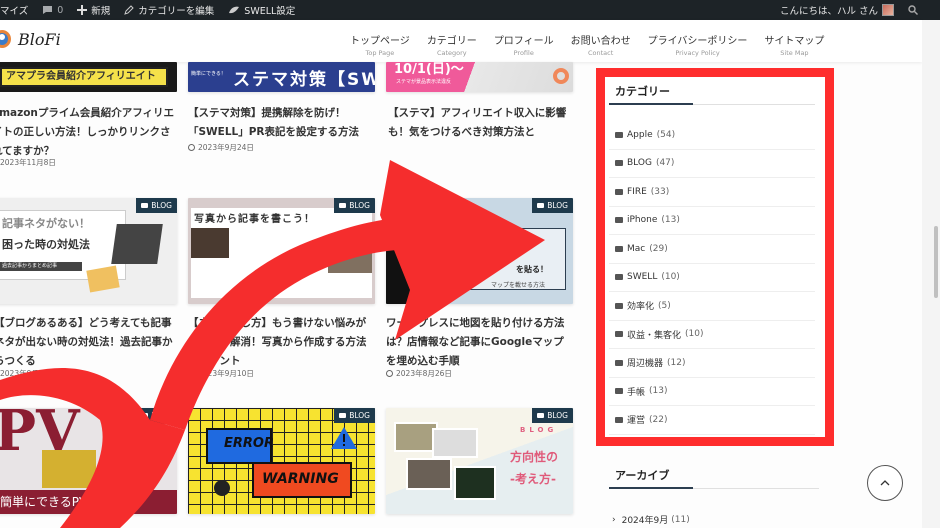  What do you see at coordinates (90, 342) in the screenshot?
I see `post-title: 【ブログあるある】どう考えても記事ネタが出ない時の対処法！過去記事からつくる` at bounding box center [90, 342].